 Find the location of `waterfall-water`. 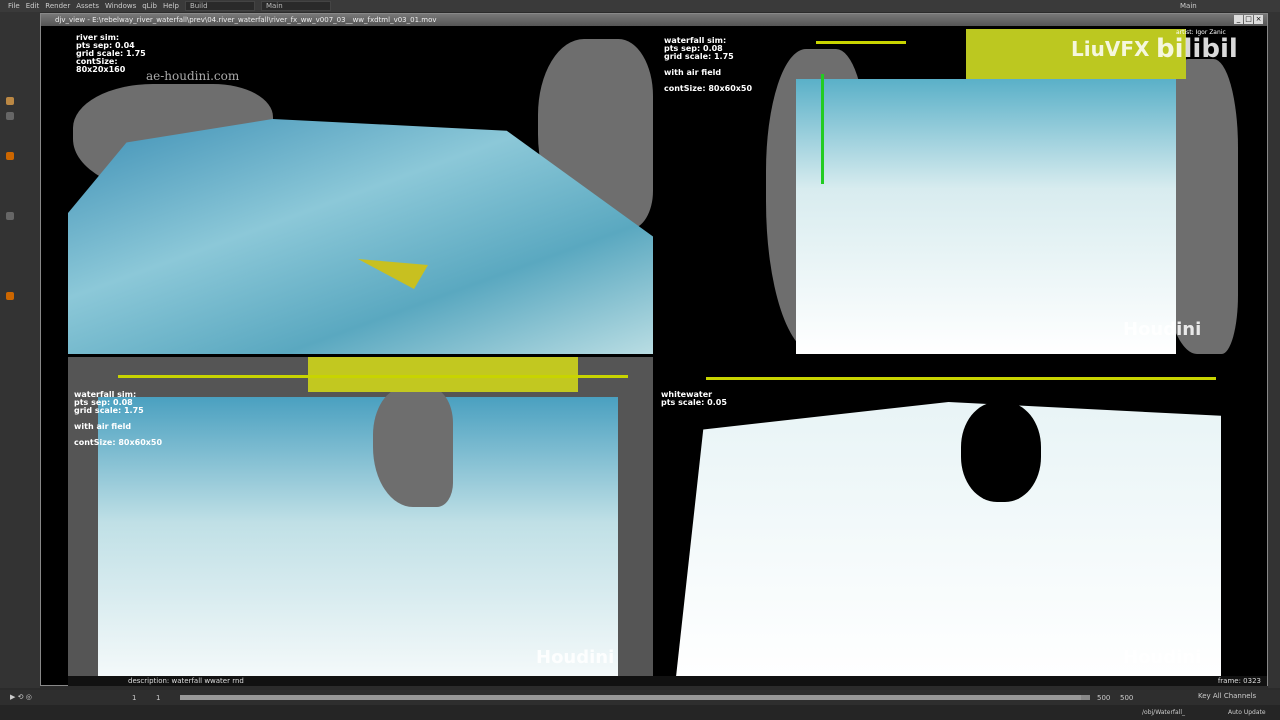

waterfall-water is located at coordinates (986, 216).